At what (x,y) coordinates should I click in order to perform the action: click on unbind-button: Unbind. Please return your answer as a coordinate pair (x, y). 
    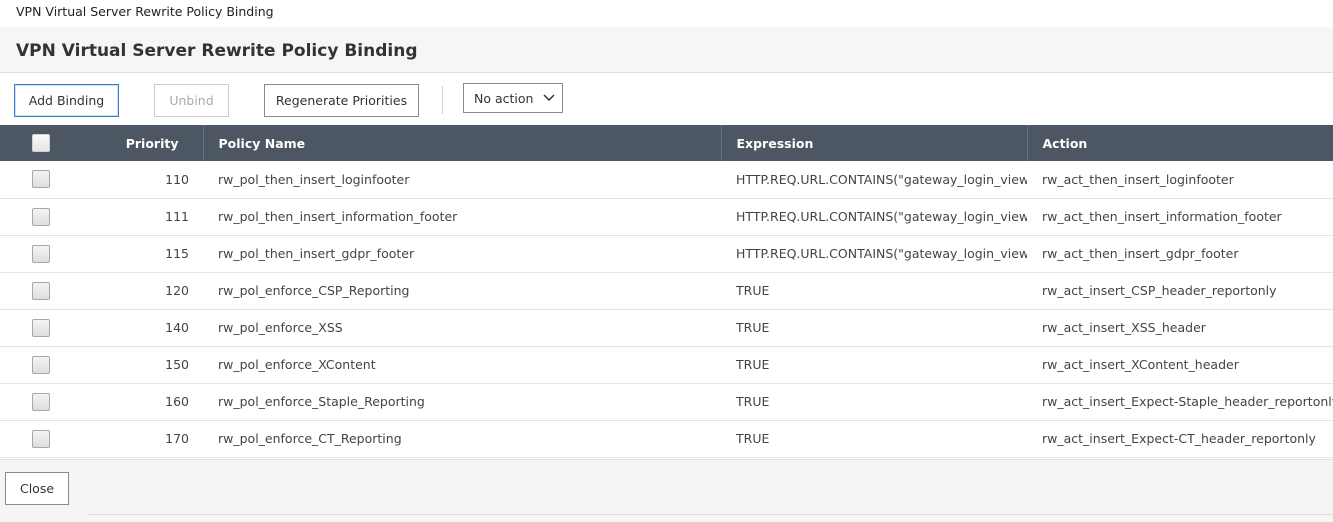
    Looking at the image, I should click on (191, 100).